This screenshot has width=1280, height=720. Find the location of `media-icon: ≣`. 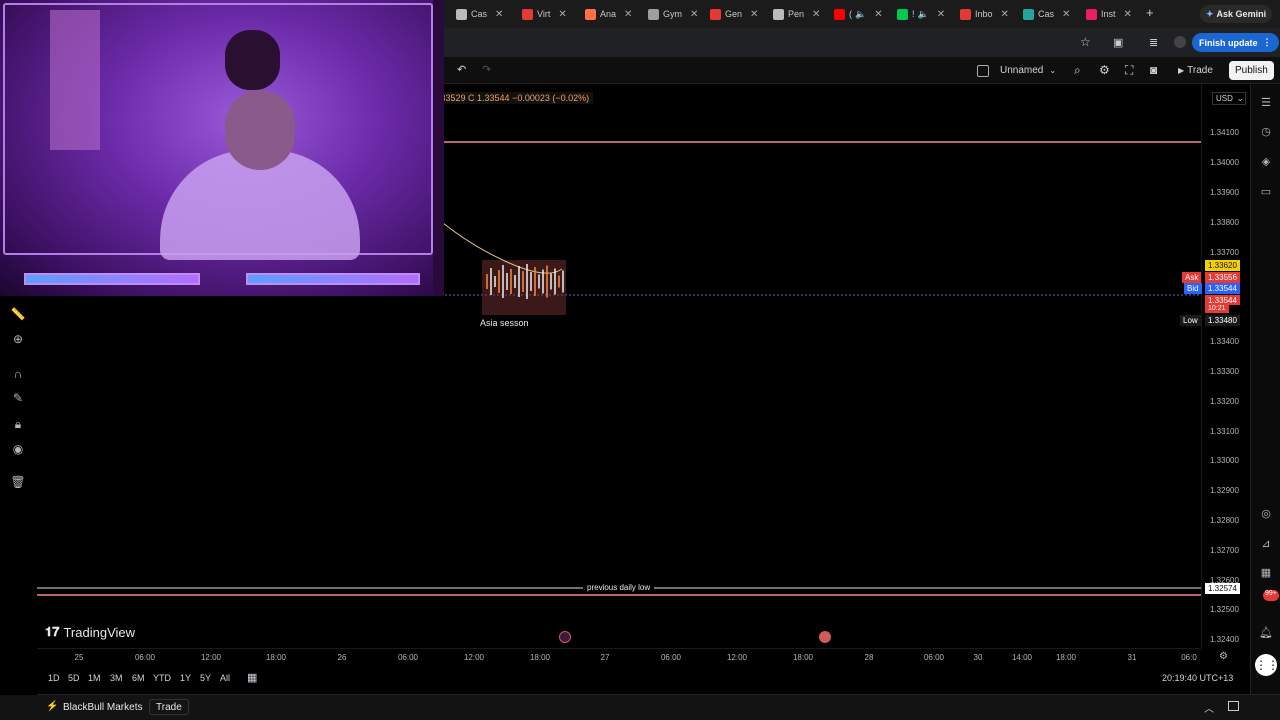

media-icon: ≣ is located at coordinates (1153, 42).